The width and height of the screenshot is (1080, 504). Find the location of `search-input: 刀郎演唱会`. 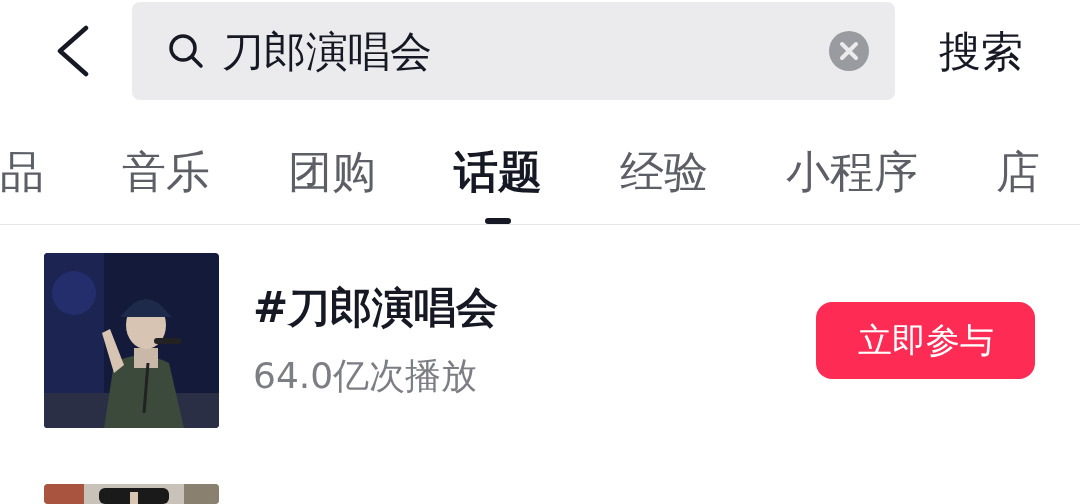

search-input: 刀郎演唱会 is located at coordinates (525, 51).